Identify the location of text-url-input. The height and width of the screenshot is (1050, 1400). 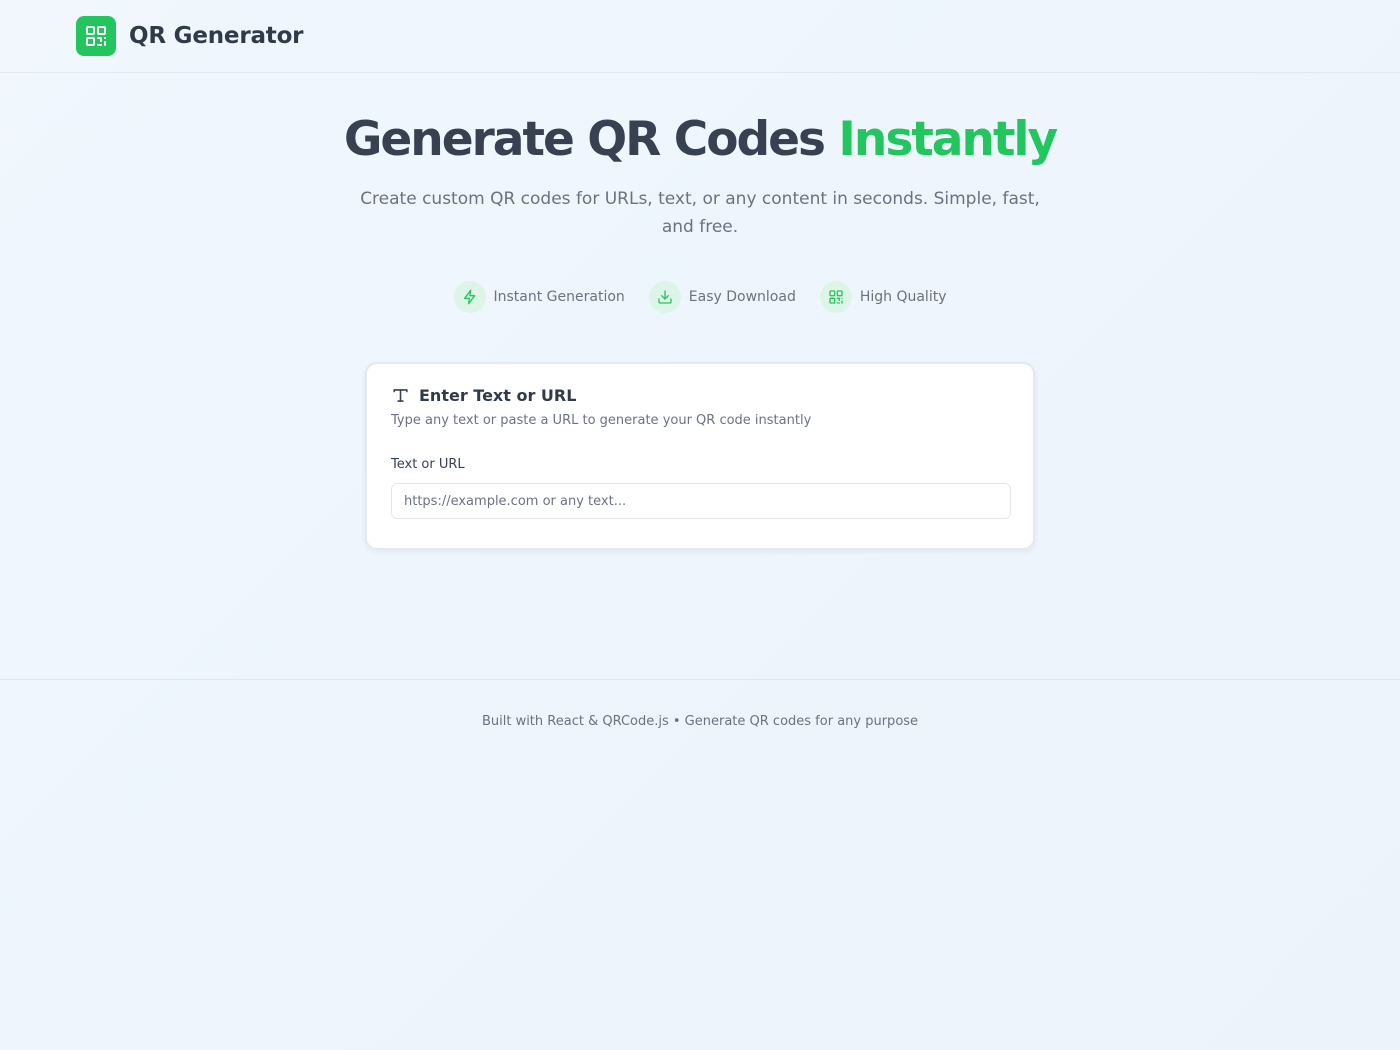
(701, 501).